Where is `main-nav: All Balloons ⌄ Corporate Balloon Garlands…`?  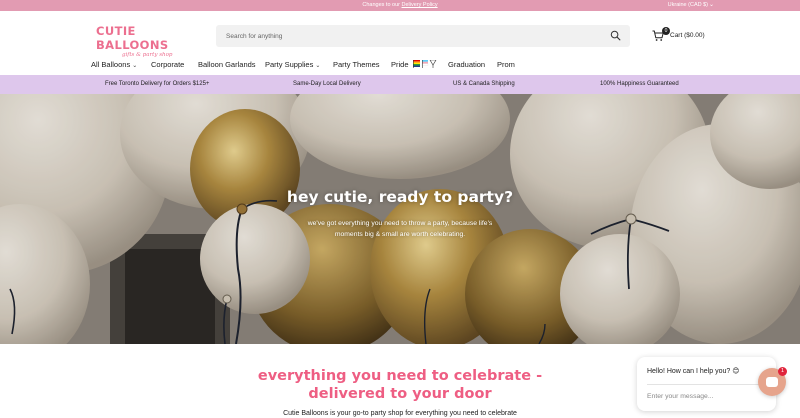 main-nav: All Balloons ⌄ Corporate Balloon Garlands… is located at coordinates (400, 66).